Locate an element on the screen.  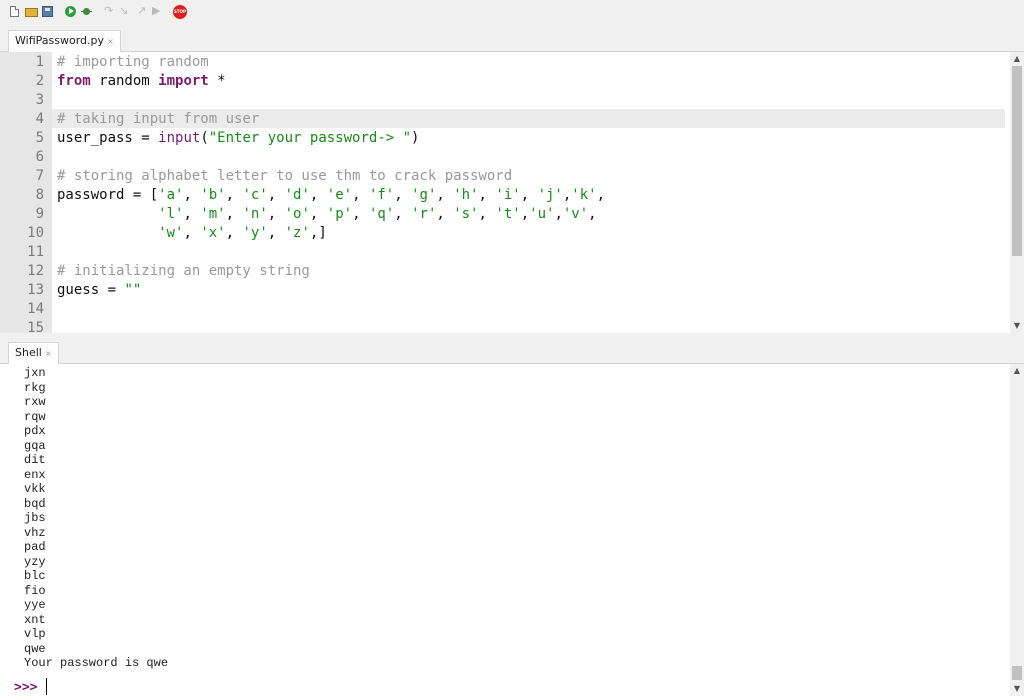
code-token: guess = is located at coordinates (91, 290).